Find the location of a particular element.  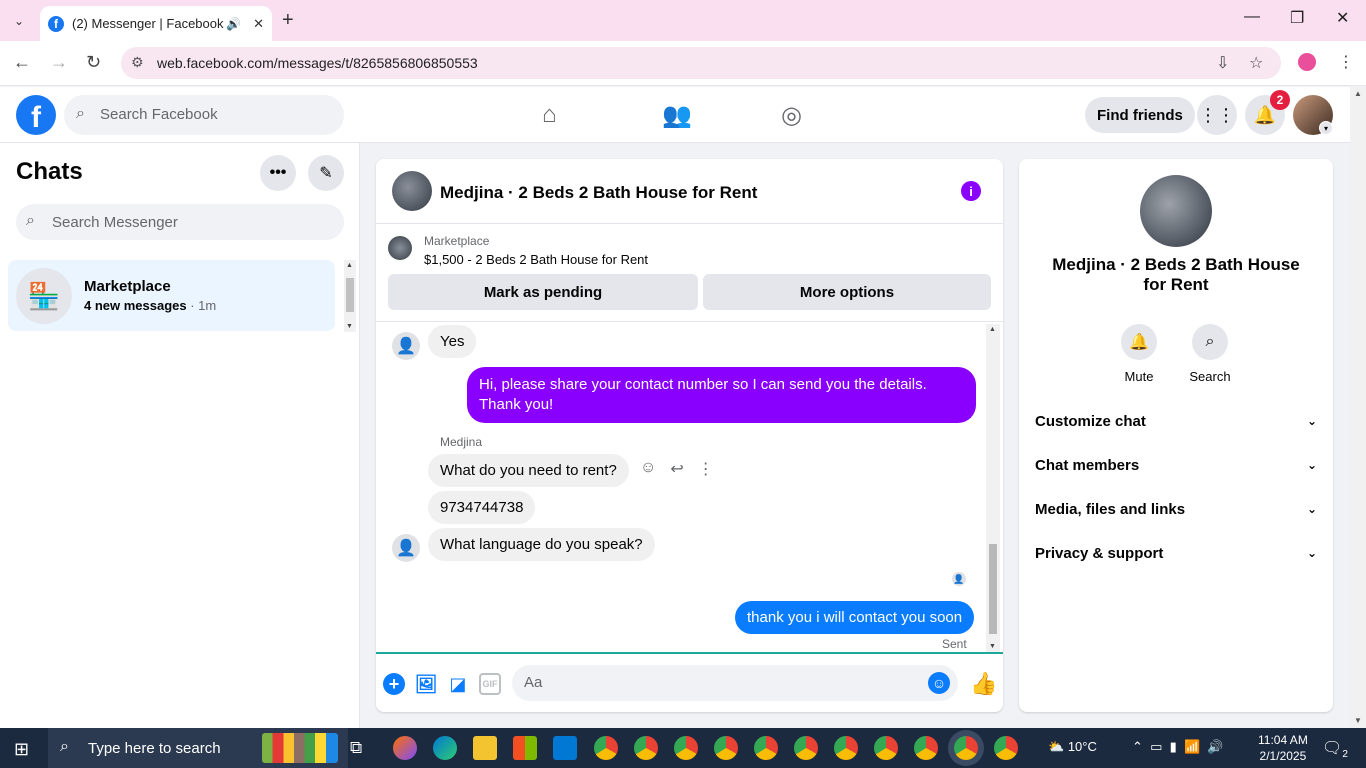

window-close-icon: ✕ is located at coordinates (1342, 18).